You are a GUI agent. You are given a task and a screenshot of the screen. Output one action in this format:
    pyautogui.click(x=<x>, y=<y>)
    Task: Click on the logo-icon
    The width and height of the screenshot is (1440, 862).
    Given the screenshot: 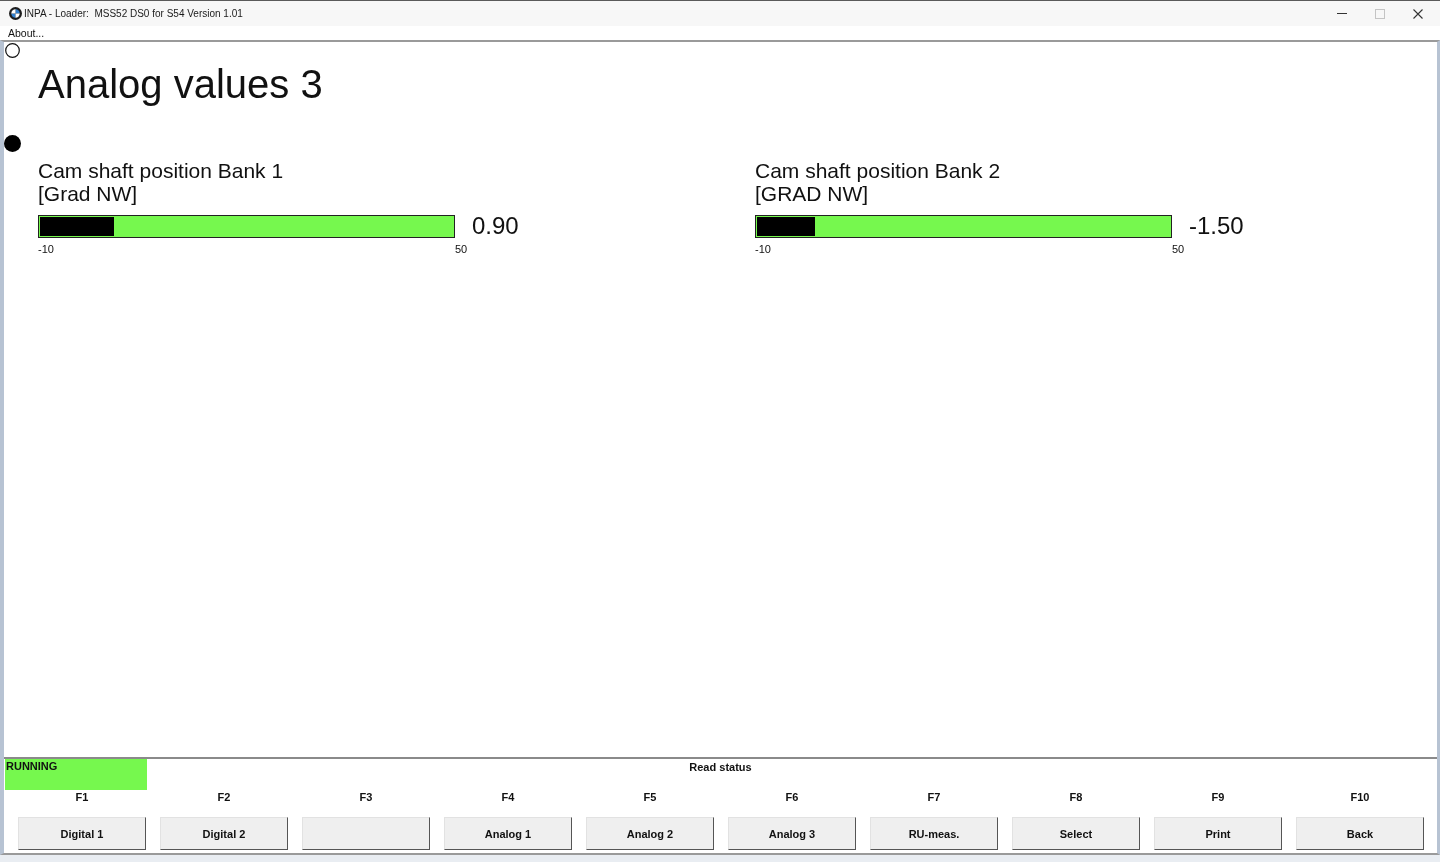 What is the action you would take?
    pyautogui.click(x=15, y=13)
    